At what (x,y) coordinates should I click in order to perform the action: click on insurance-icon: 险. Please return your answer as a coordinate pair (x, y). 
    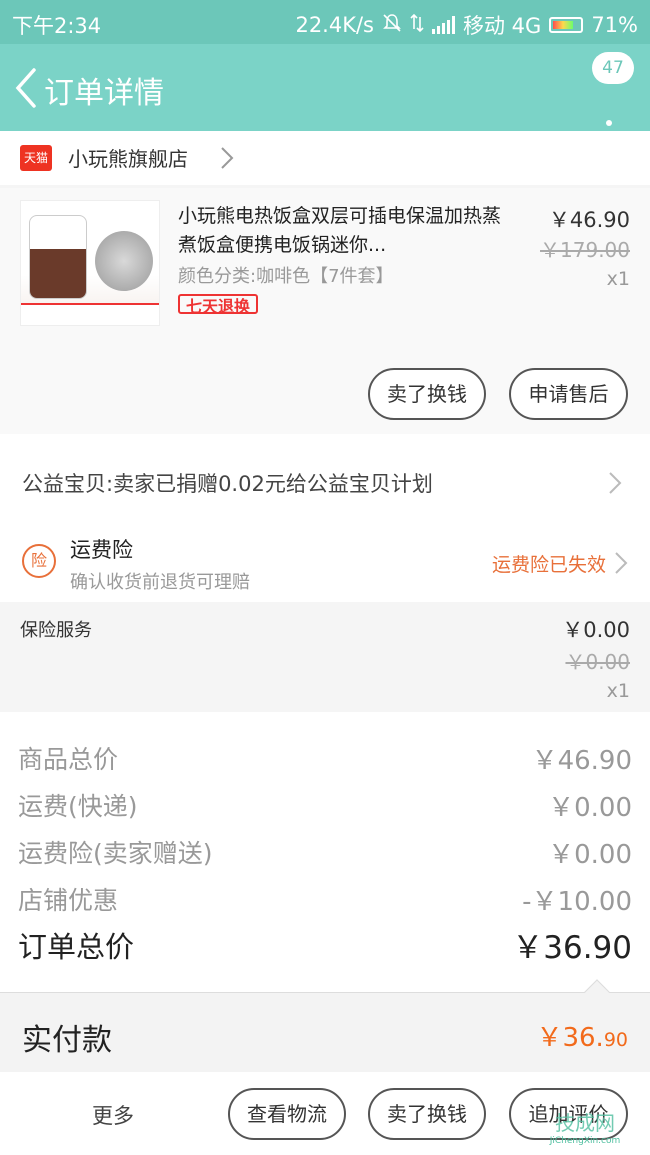
    Looking at the image, I should click on (39, 561).